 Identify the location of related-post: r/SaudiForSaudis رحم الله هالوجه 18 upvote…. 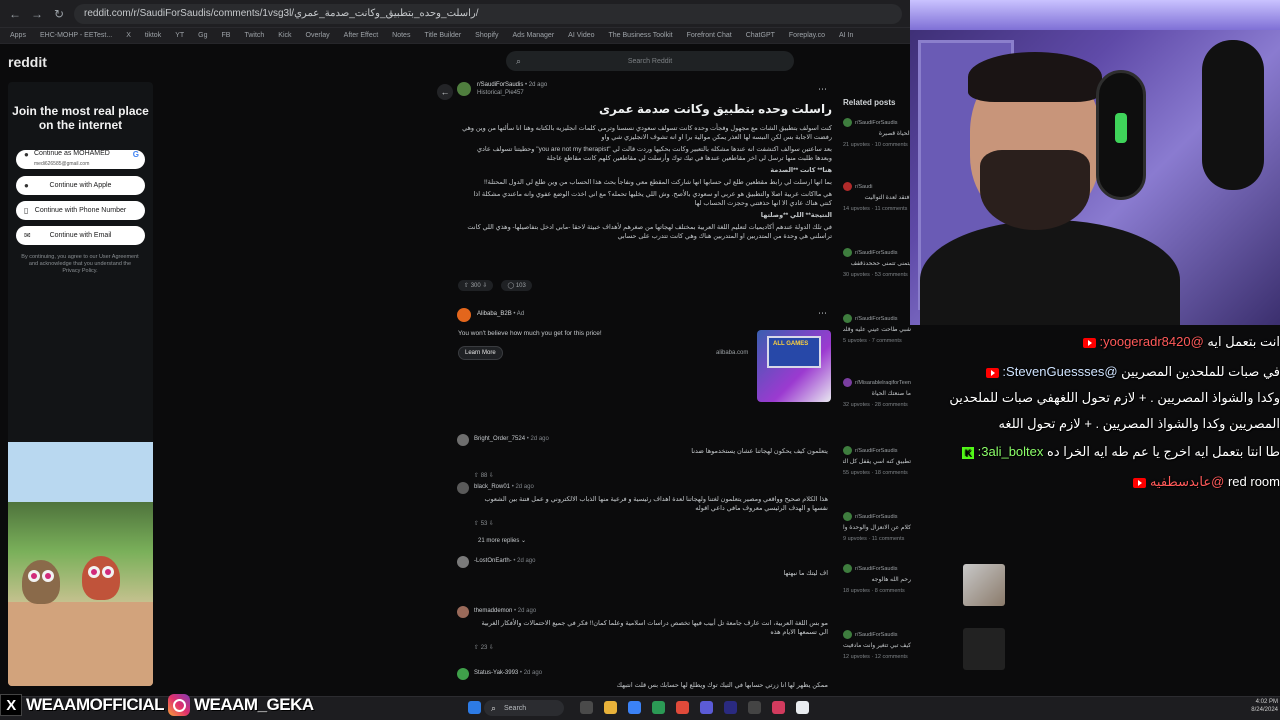
(877, 579).